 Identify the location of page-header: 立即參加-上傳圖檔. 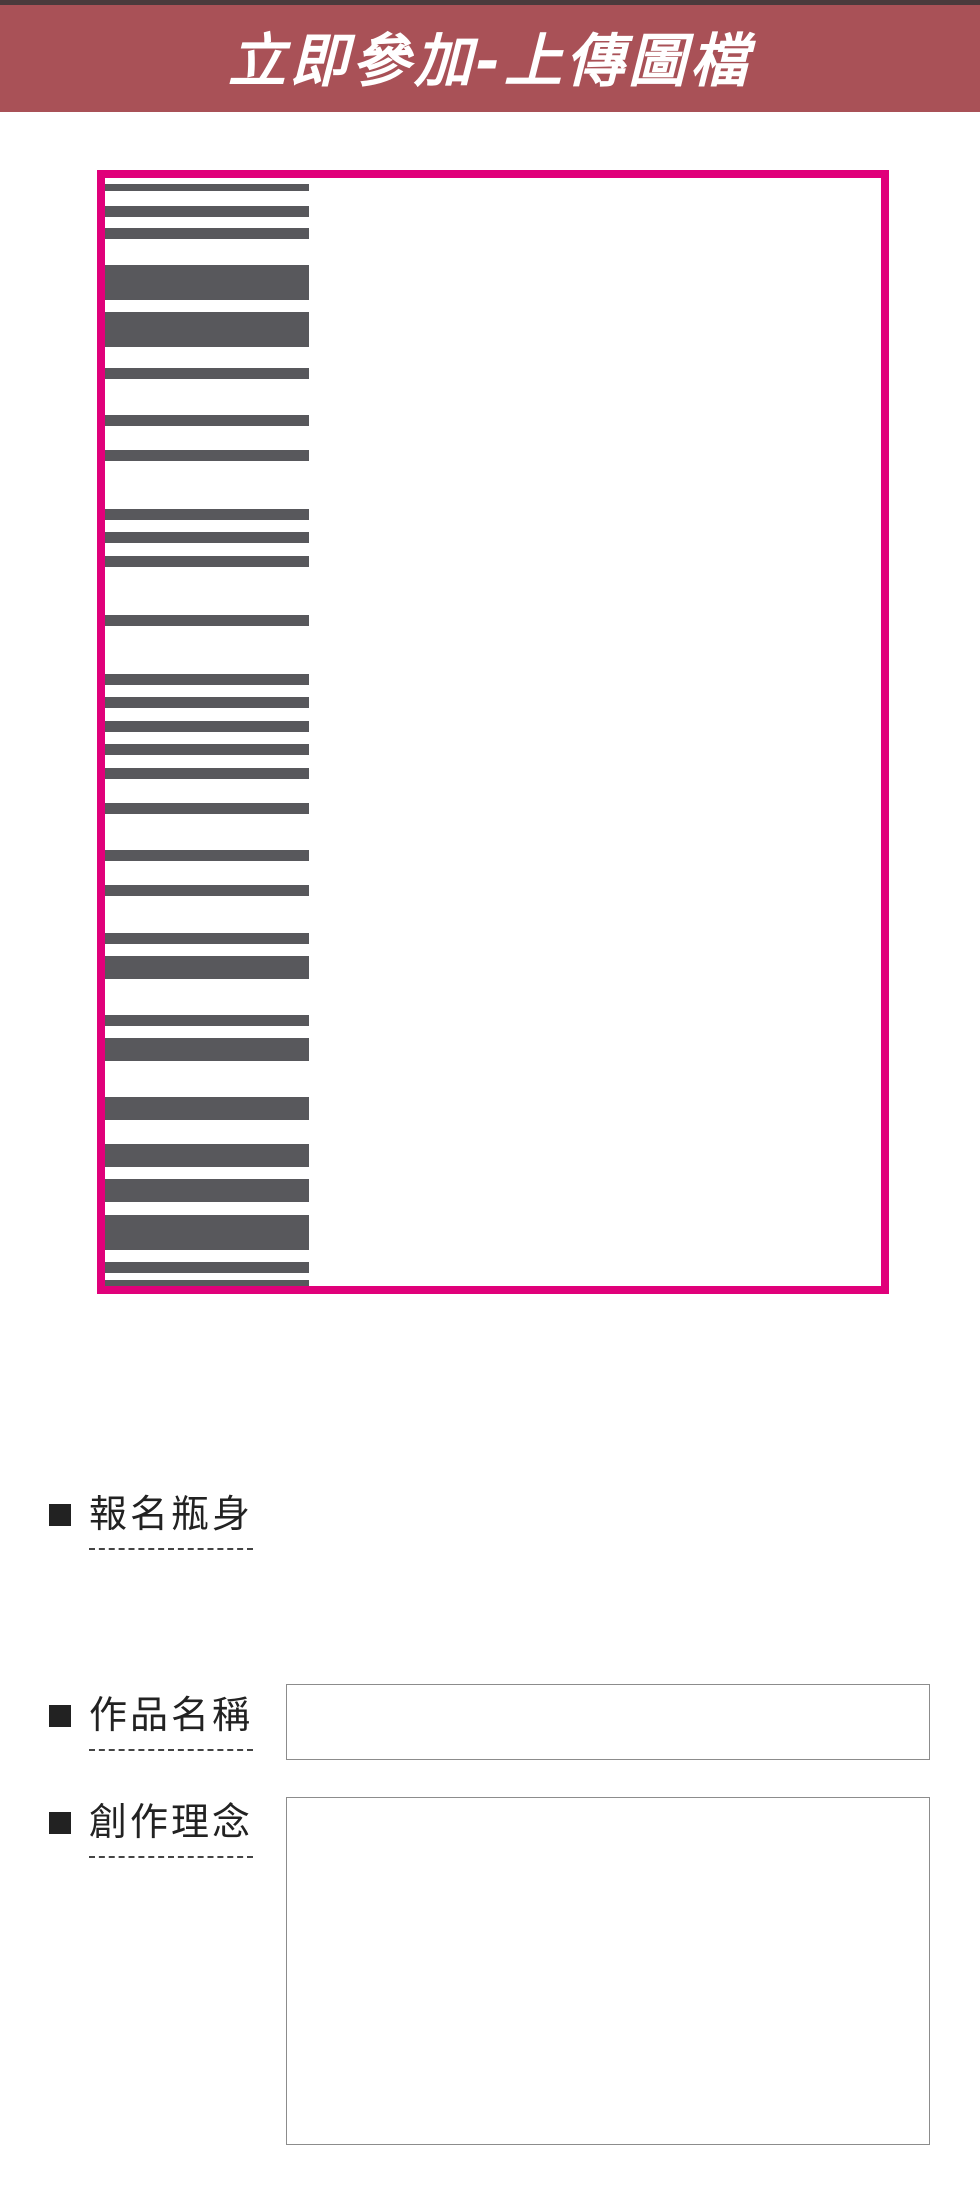
(490, 56).